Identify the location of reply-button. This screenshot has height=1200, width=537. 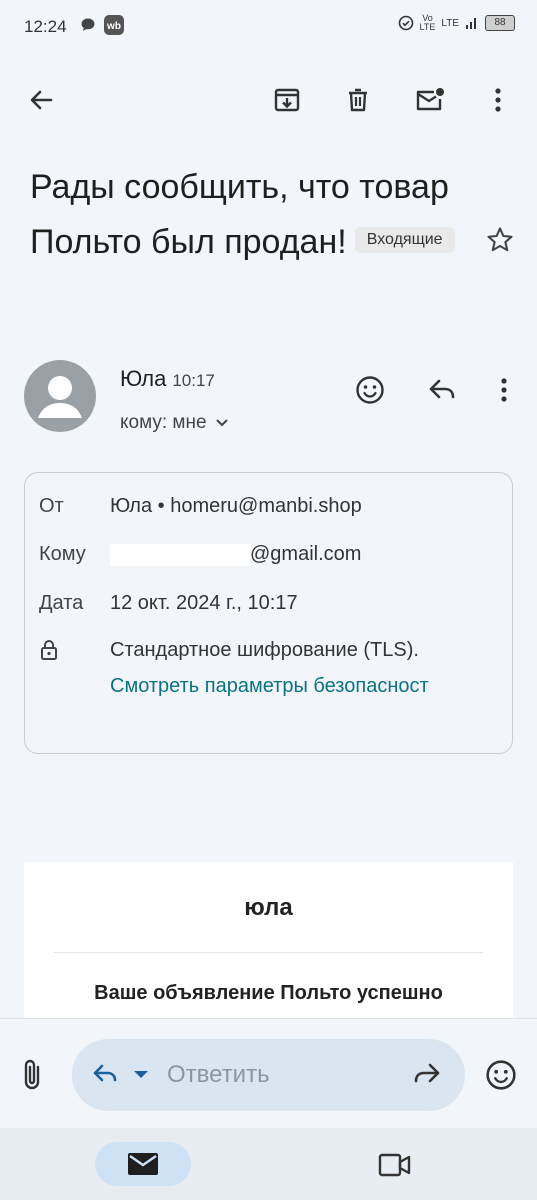
(442, 390).